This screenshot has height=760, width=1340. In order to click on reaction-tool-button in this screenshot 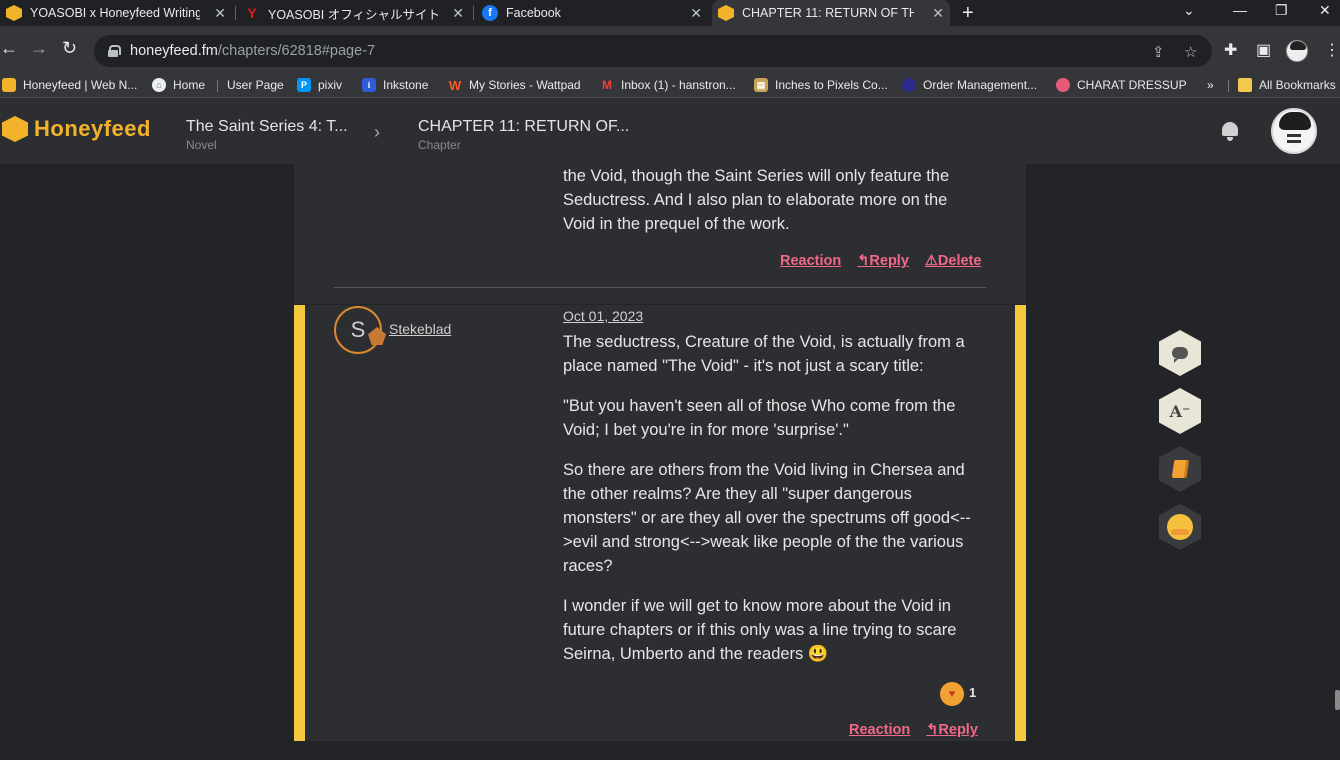, I will do `click(1180, 527)`.